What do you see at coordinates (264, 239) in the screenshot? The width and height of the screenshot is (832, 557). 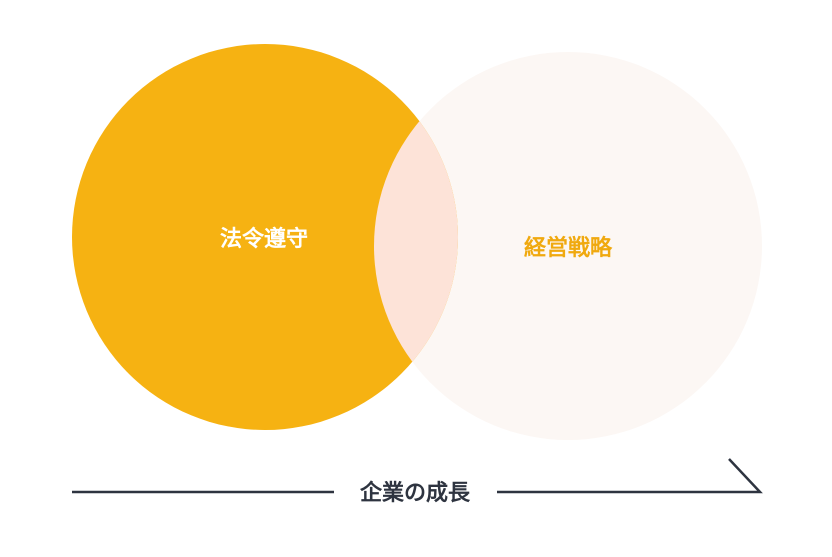 I see `label-legal-compliance: 法令遵守` at bounding box center [264, 239].